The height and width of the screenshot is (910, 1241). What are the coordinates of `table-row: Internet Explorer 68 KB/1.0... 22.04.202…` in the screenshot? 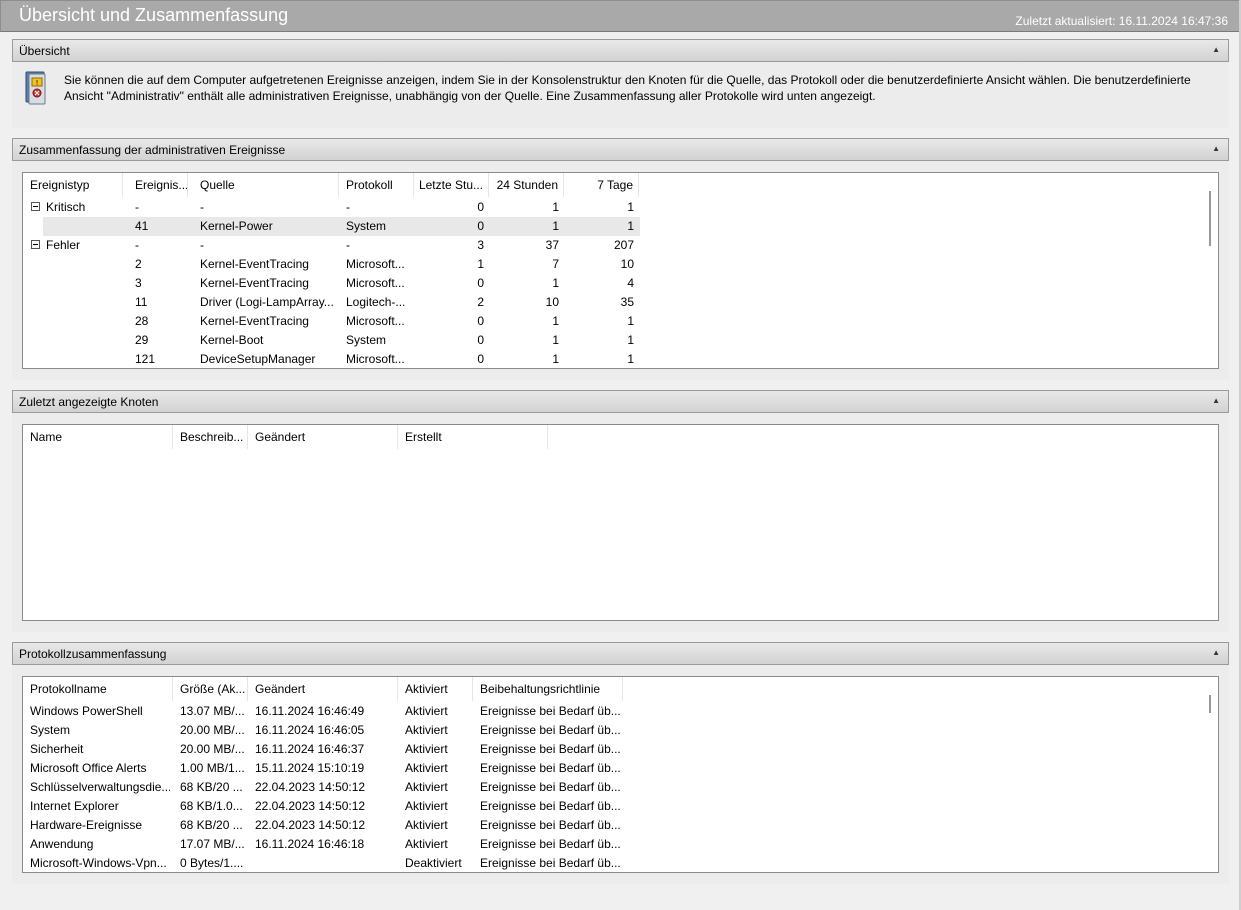 It's located at (613, 806).